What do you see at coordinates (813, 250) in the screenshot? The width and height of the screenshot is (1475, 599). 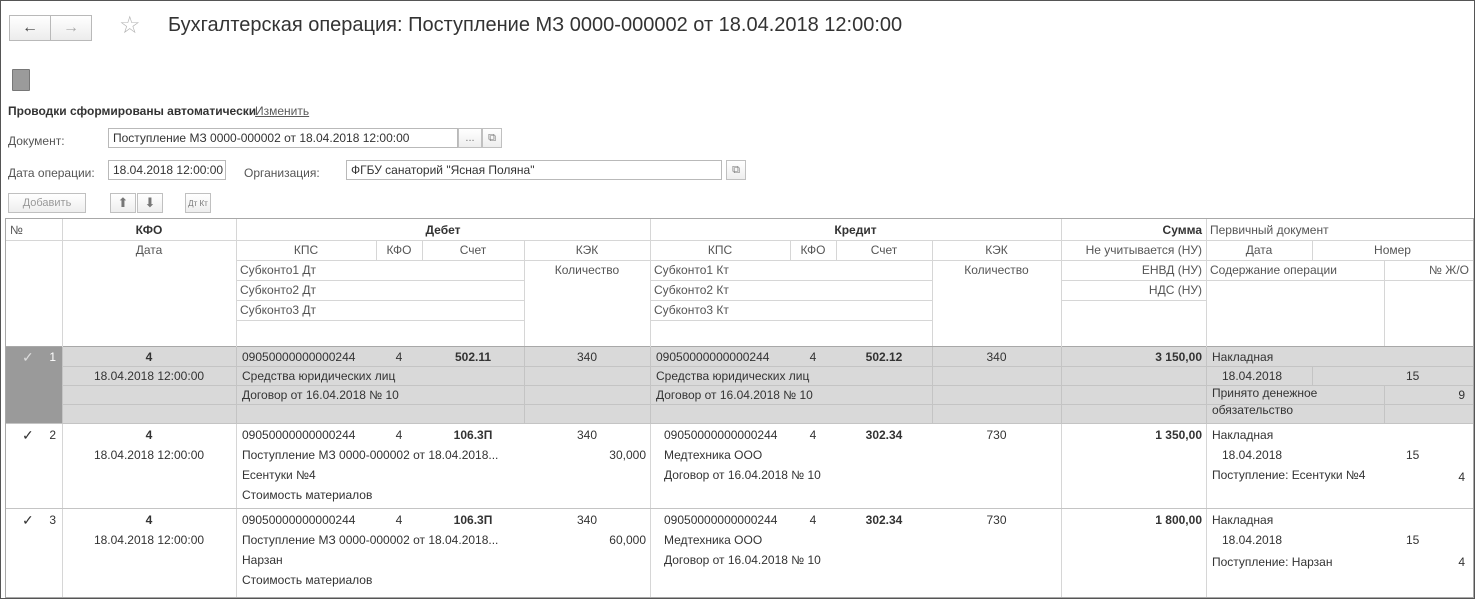 I see `header-kt-kfo: КФО` at bounding box center [813, 250].